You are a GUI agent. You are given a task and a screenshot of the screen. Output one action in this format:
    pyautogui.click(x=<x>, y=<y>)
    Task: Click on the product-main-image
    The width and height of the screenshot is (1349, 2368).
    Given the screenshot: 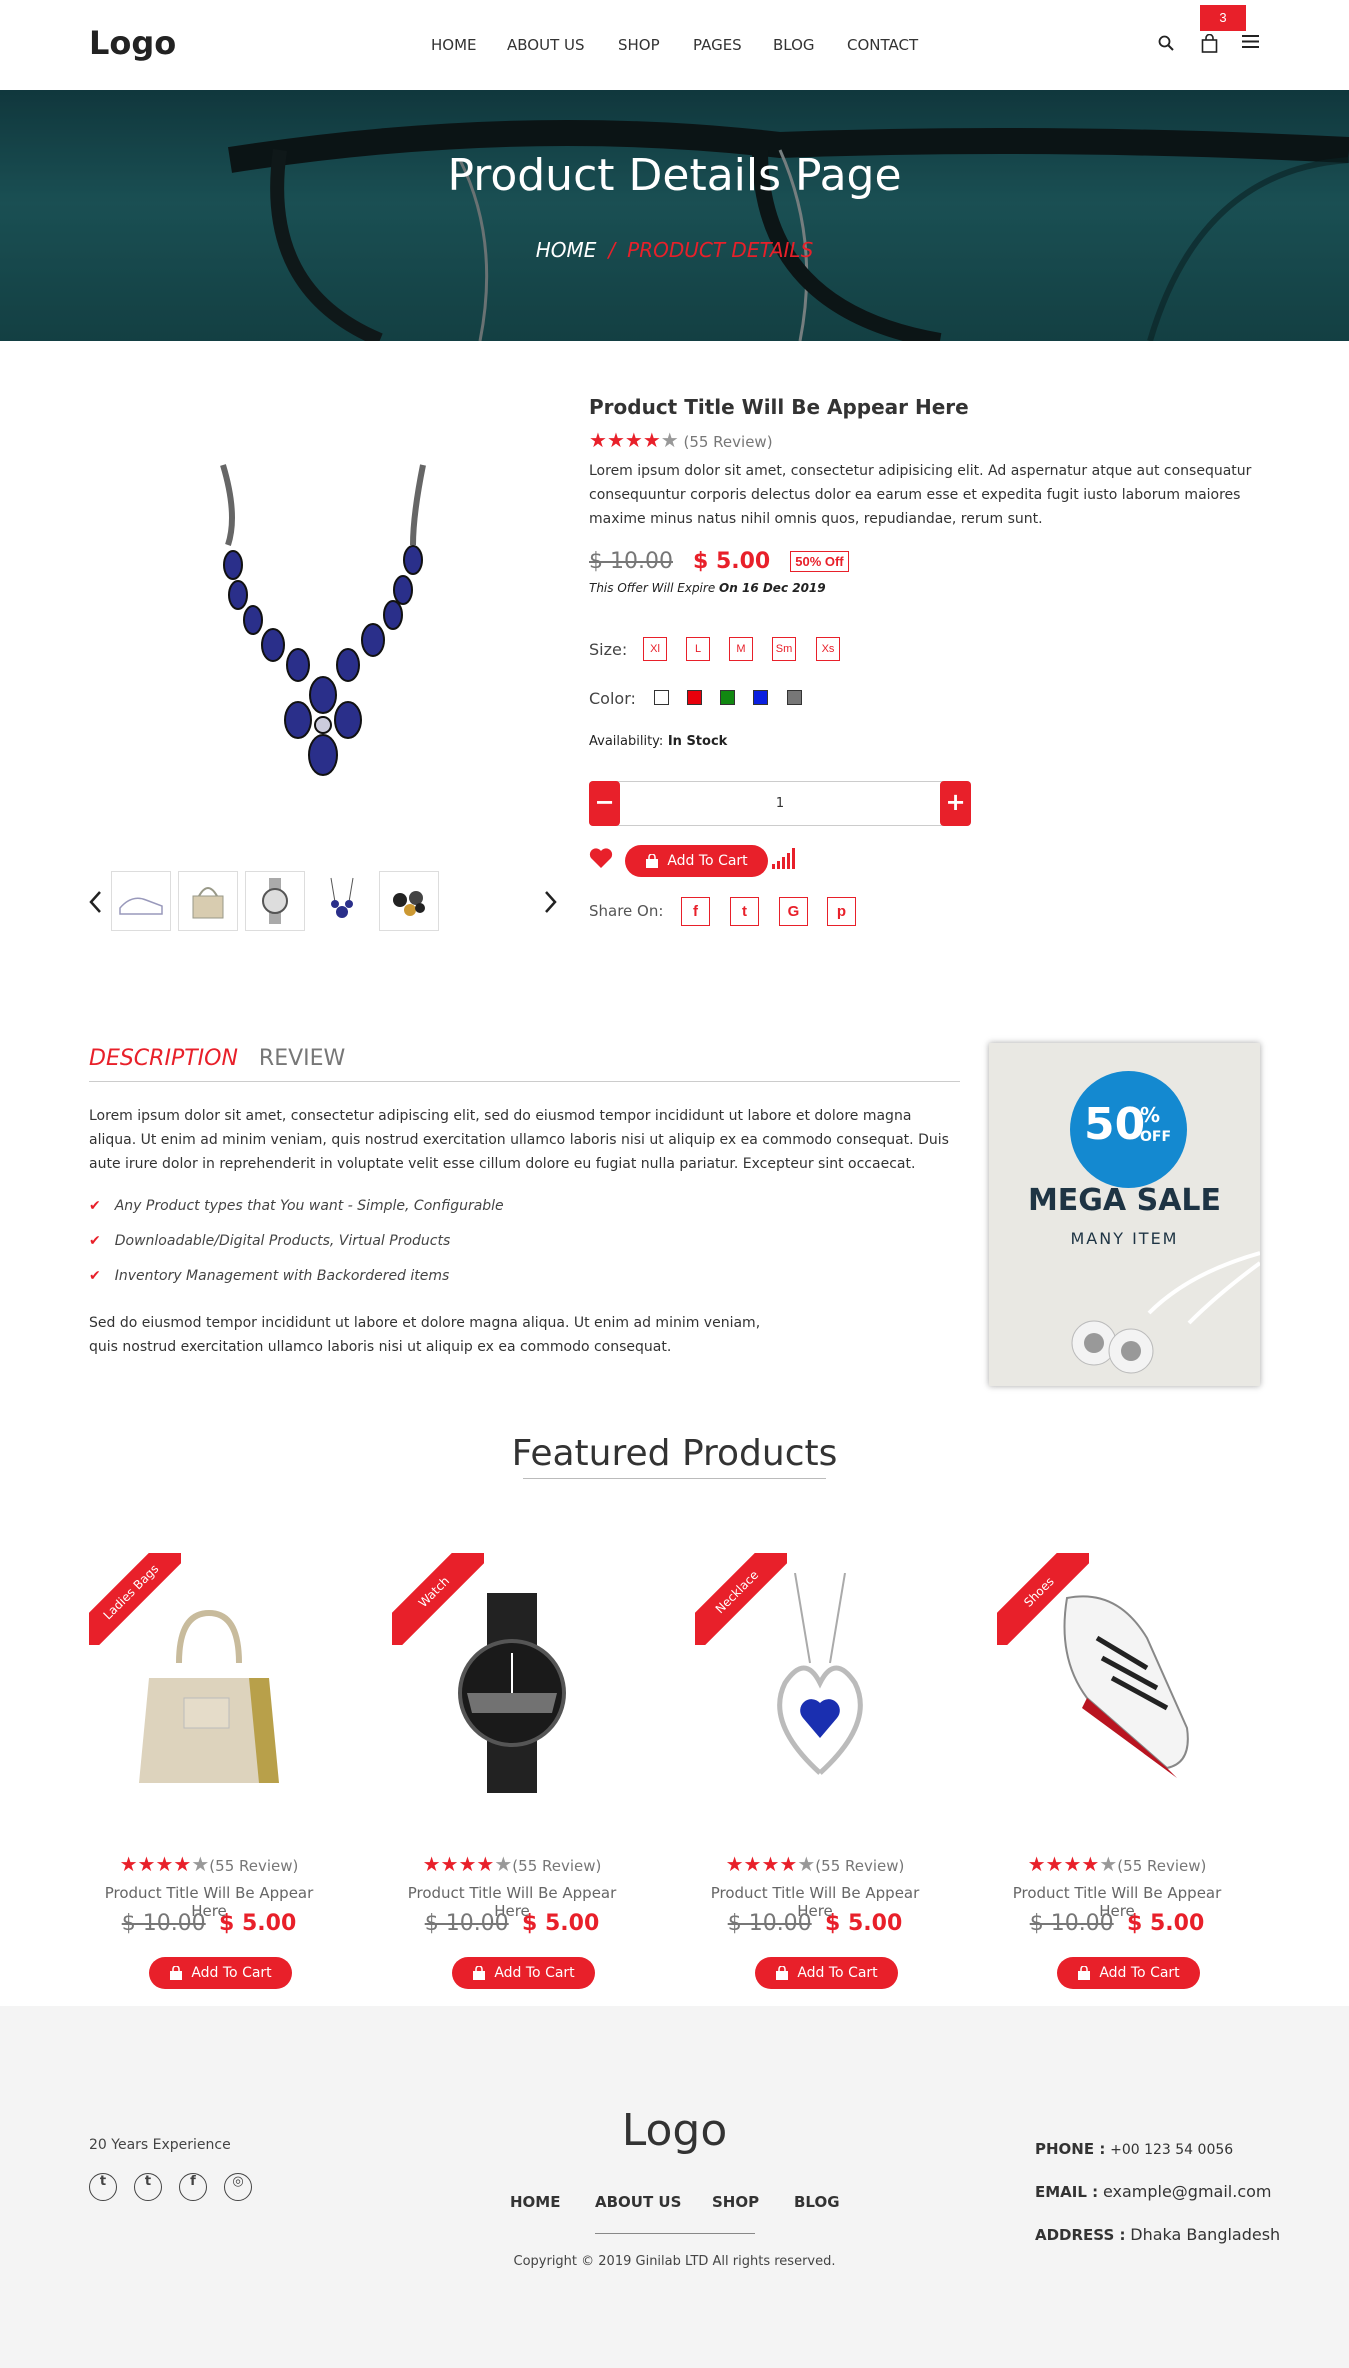 What is the action you would take?
    pyautogui.click(x=328, y=625)
    